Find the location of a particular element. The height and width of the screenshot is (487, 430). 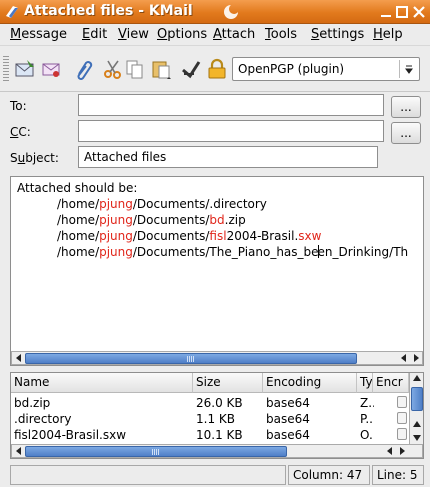

dropdown-arrow-icon is located at coordinates (408, 69).